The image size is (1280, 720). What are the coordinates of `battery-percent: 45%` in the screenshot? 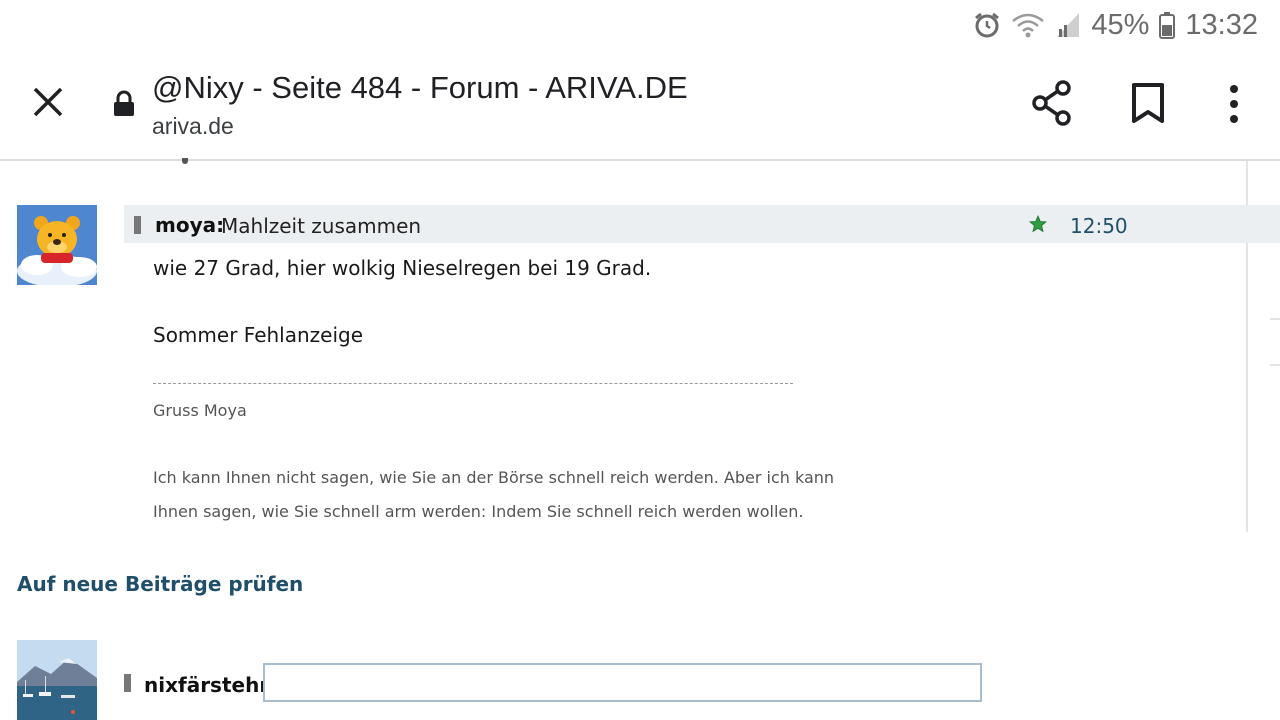 It's located at (1120, 24).